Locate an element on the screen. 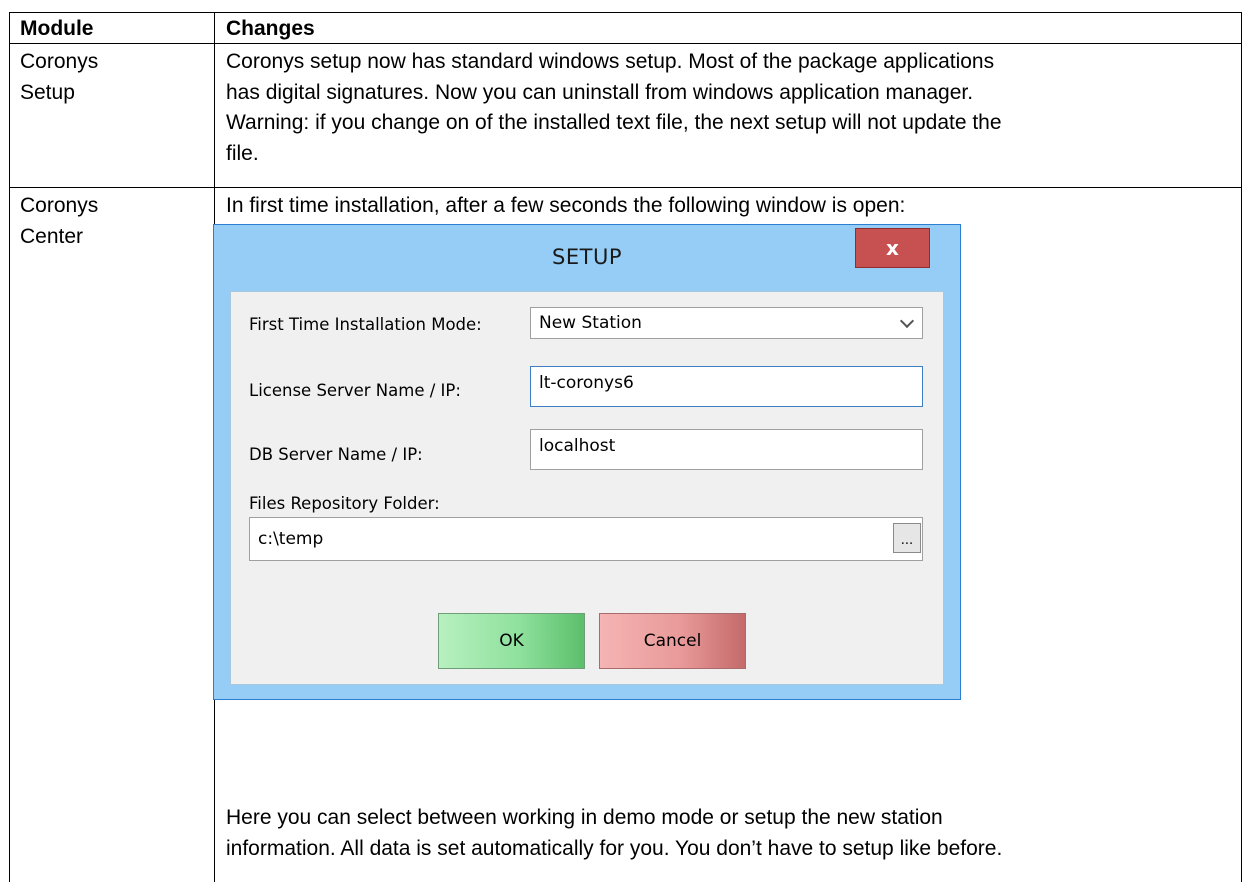 Image resolution: width=1253 pixels, height=882 pixels. row2-module-line1: Coronys is located at coordinates (59, 205).